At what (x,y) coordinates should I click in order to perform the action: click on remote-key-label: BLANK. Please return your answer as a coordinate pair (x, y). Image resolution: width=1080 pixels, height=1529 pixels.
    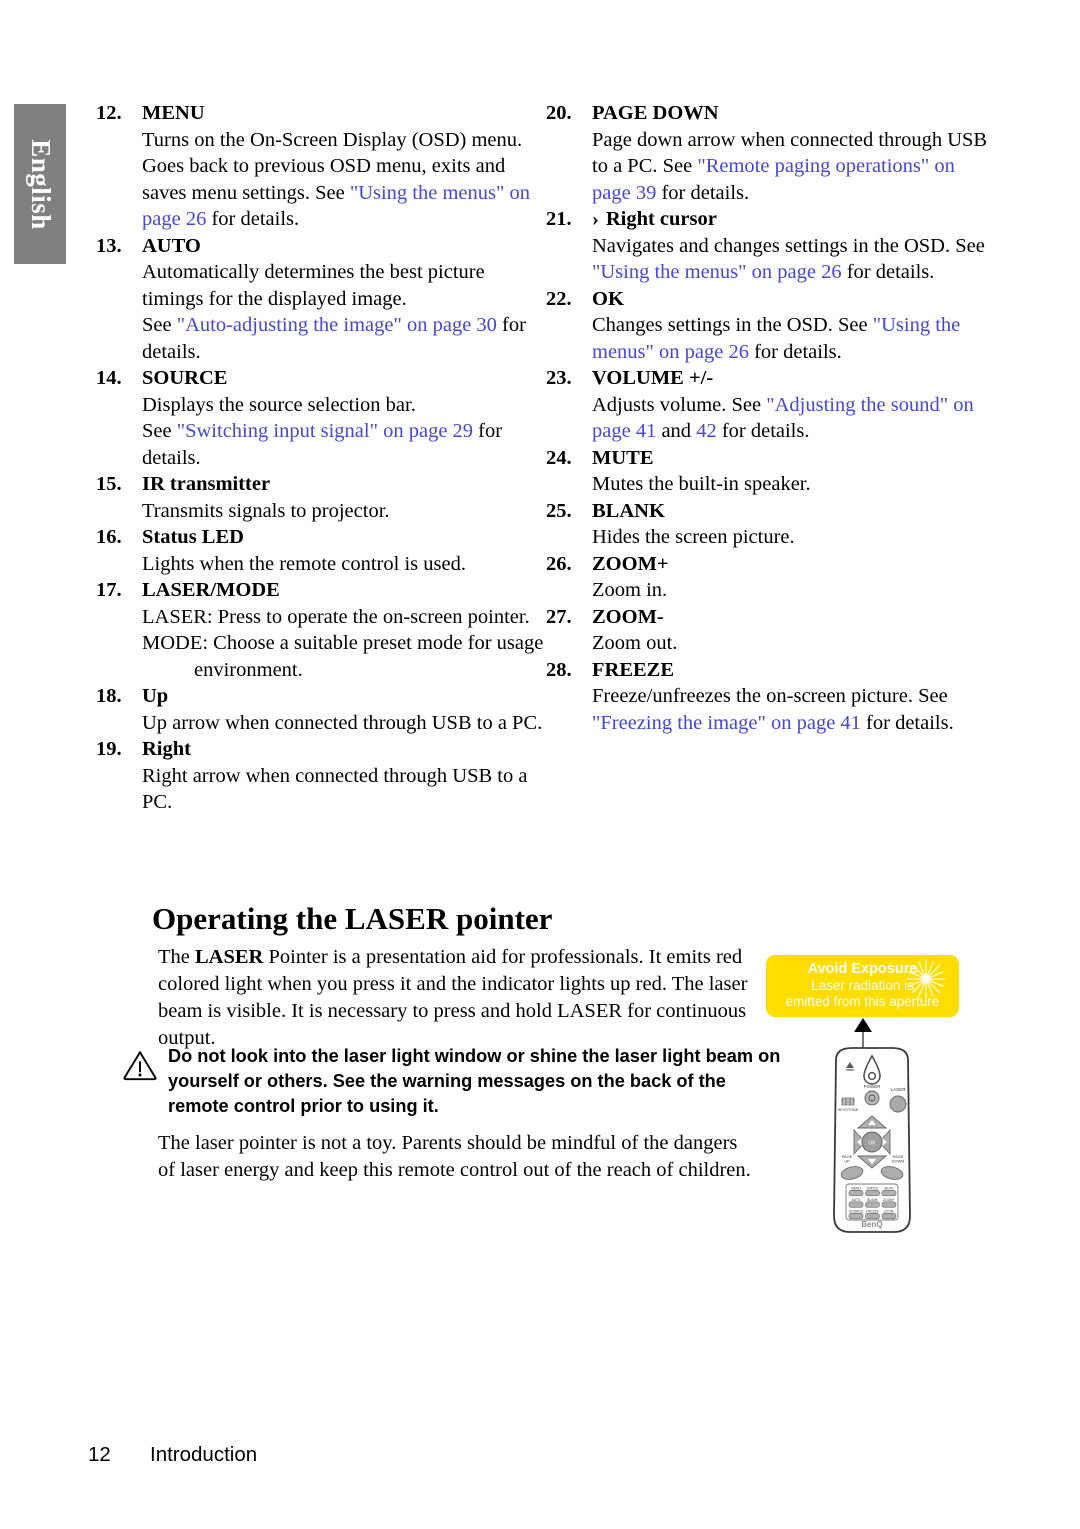
    Looking at the image, I should click on (872, 1200).